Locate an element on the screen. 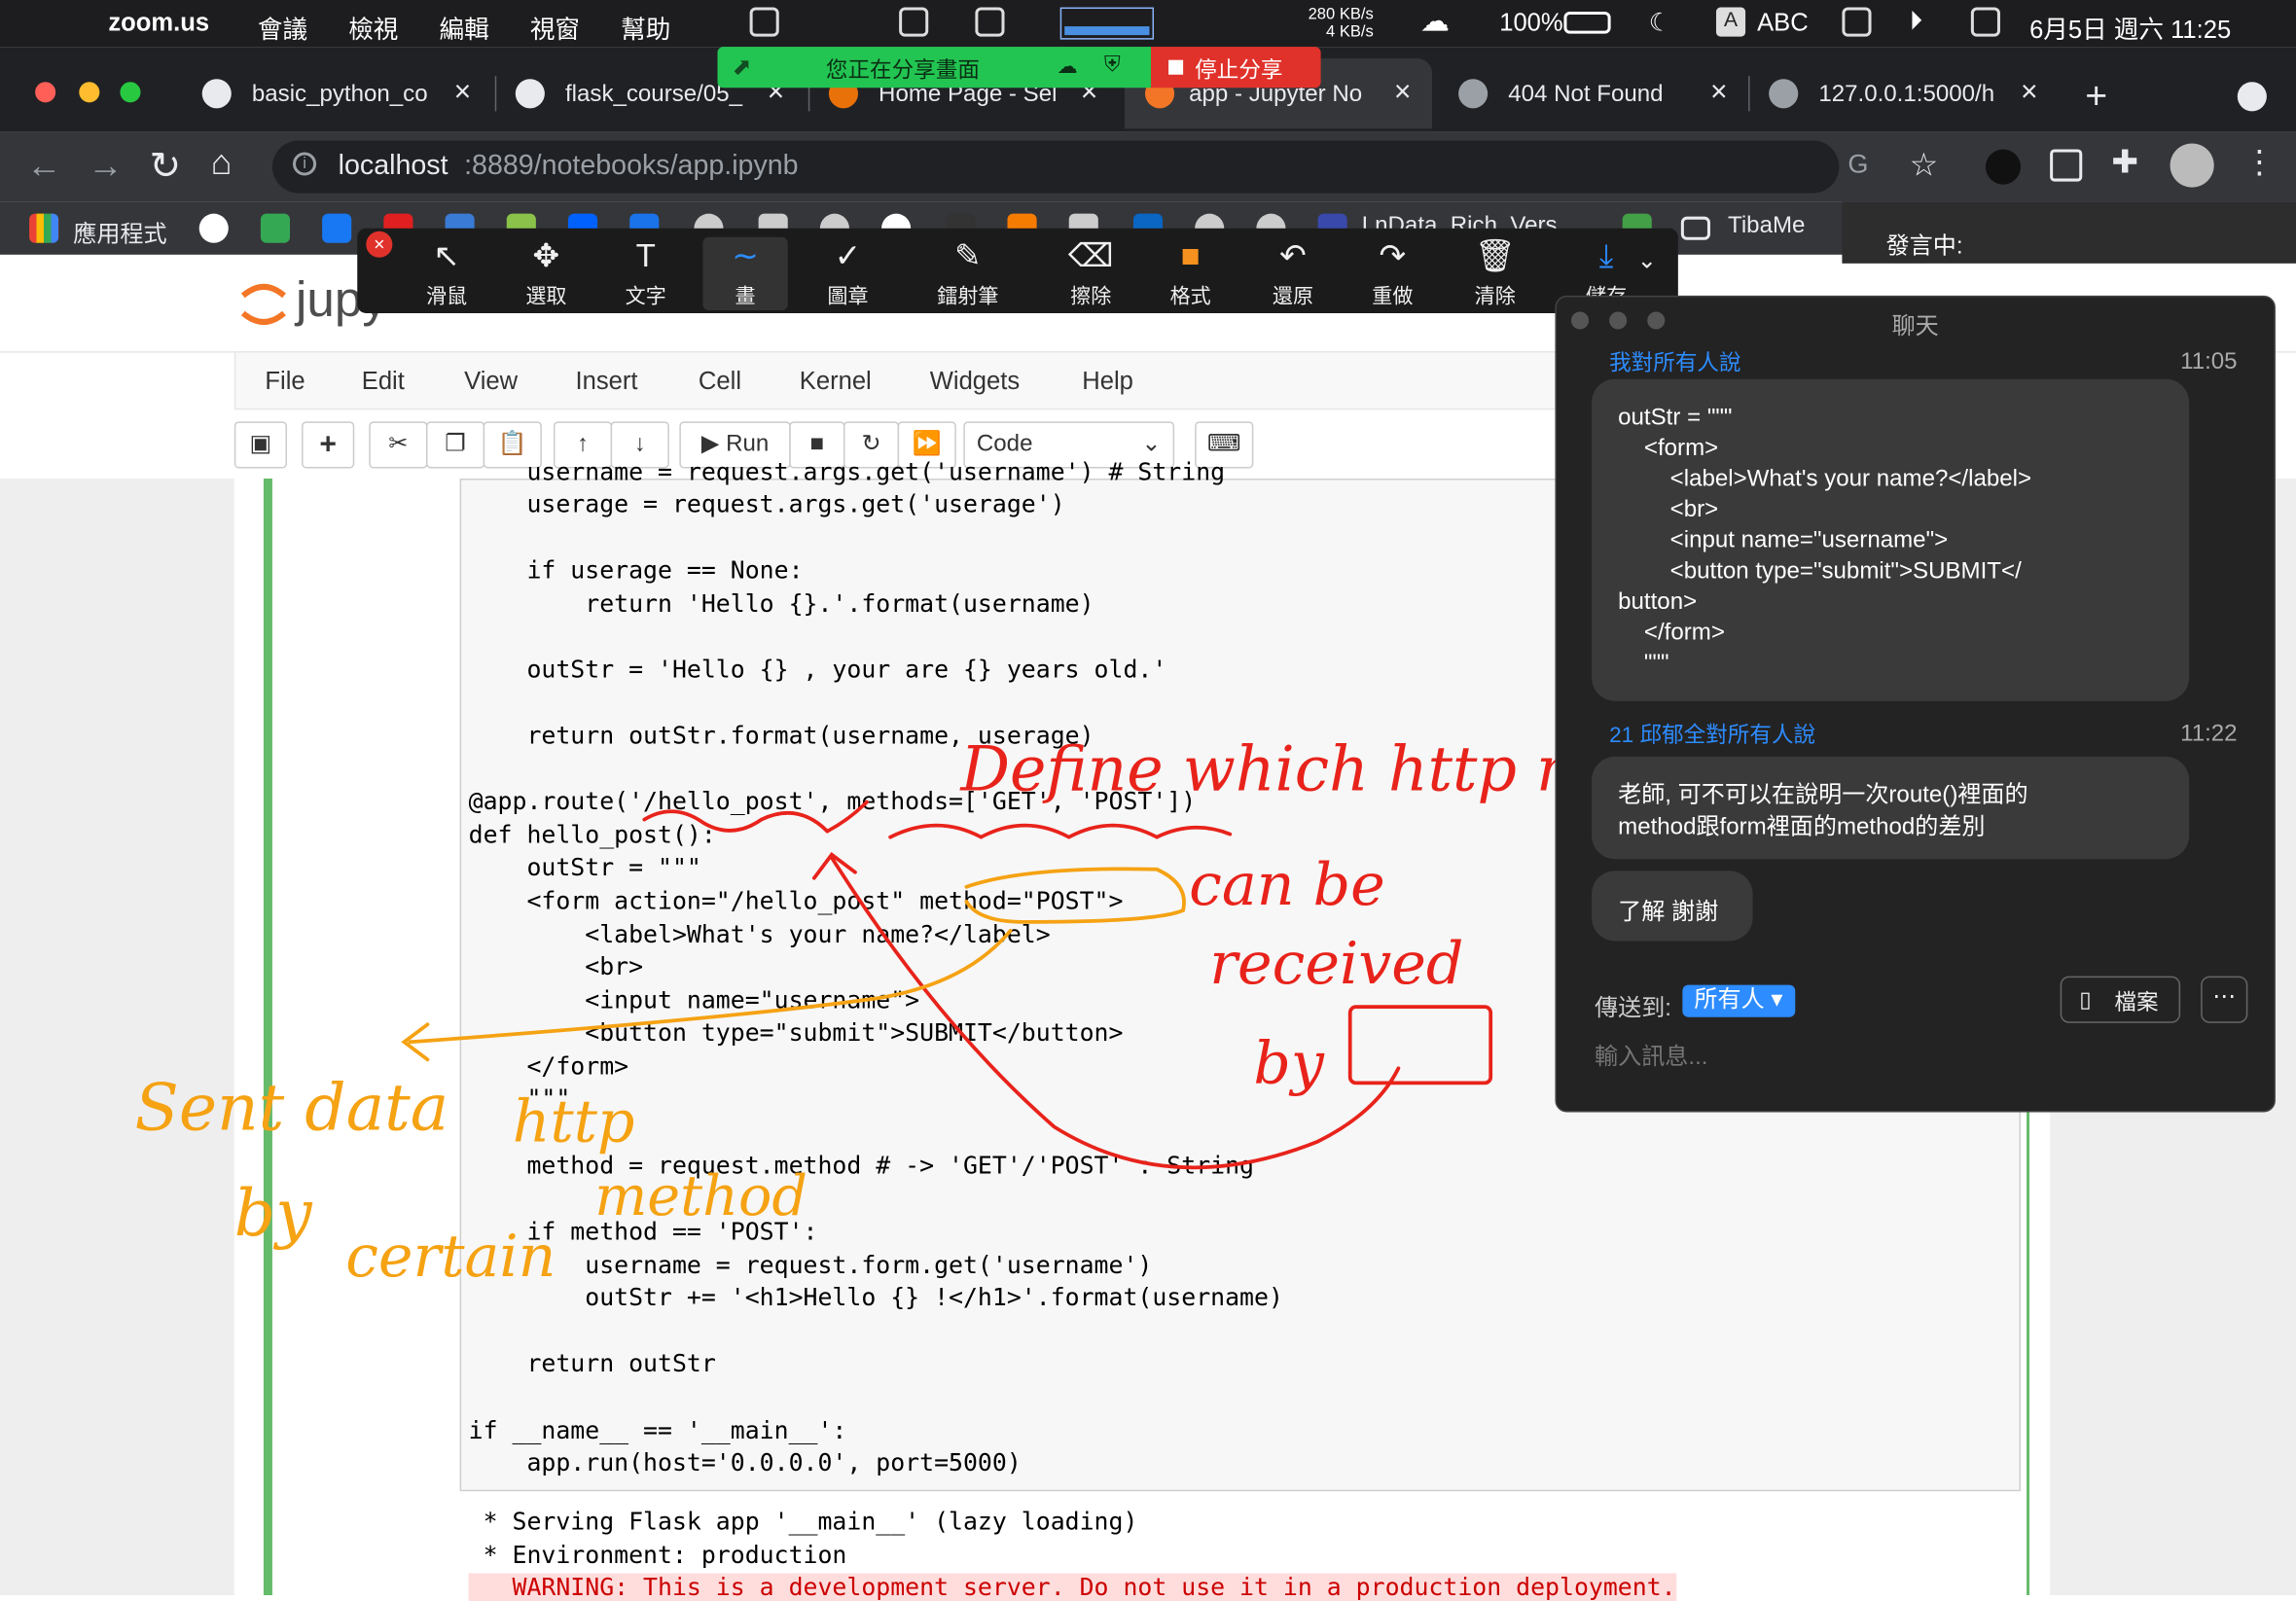 Image resolution: width=2296 pixels, height=1601 pixels. undo-icon: ↶ is located at coordinates (1293, 255).